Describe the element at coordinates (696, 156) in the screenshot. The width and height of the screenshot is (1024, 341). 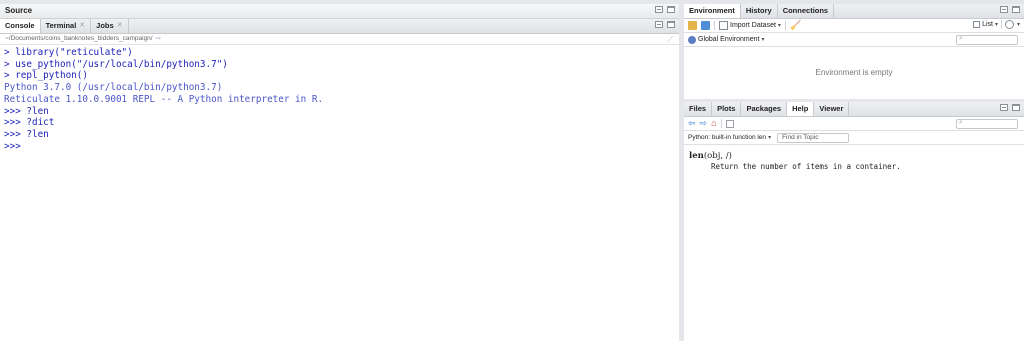
I see `help-function-name: len` at that location.